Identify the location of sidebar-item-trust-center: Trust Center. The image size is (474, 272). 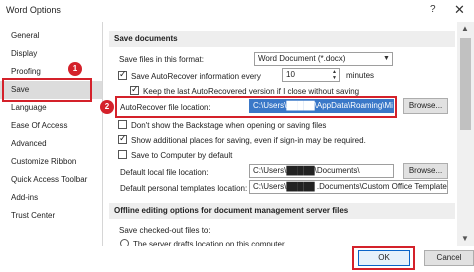
(51, 216).